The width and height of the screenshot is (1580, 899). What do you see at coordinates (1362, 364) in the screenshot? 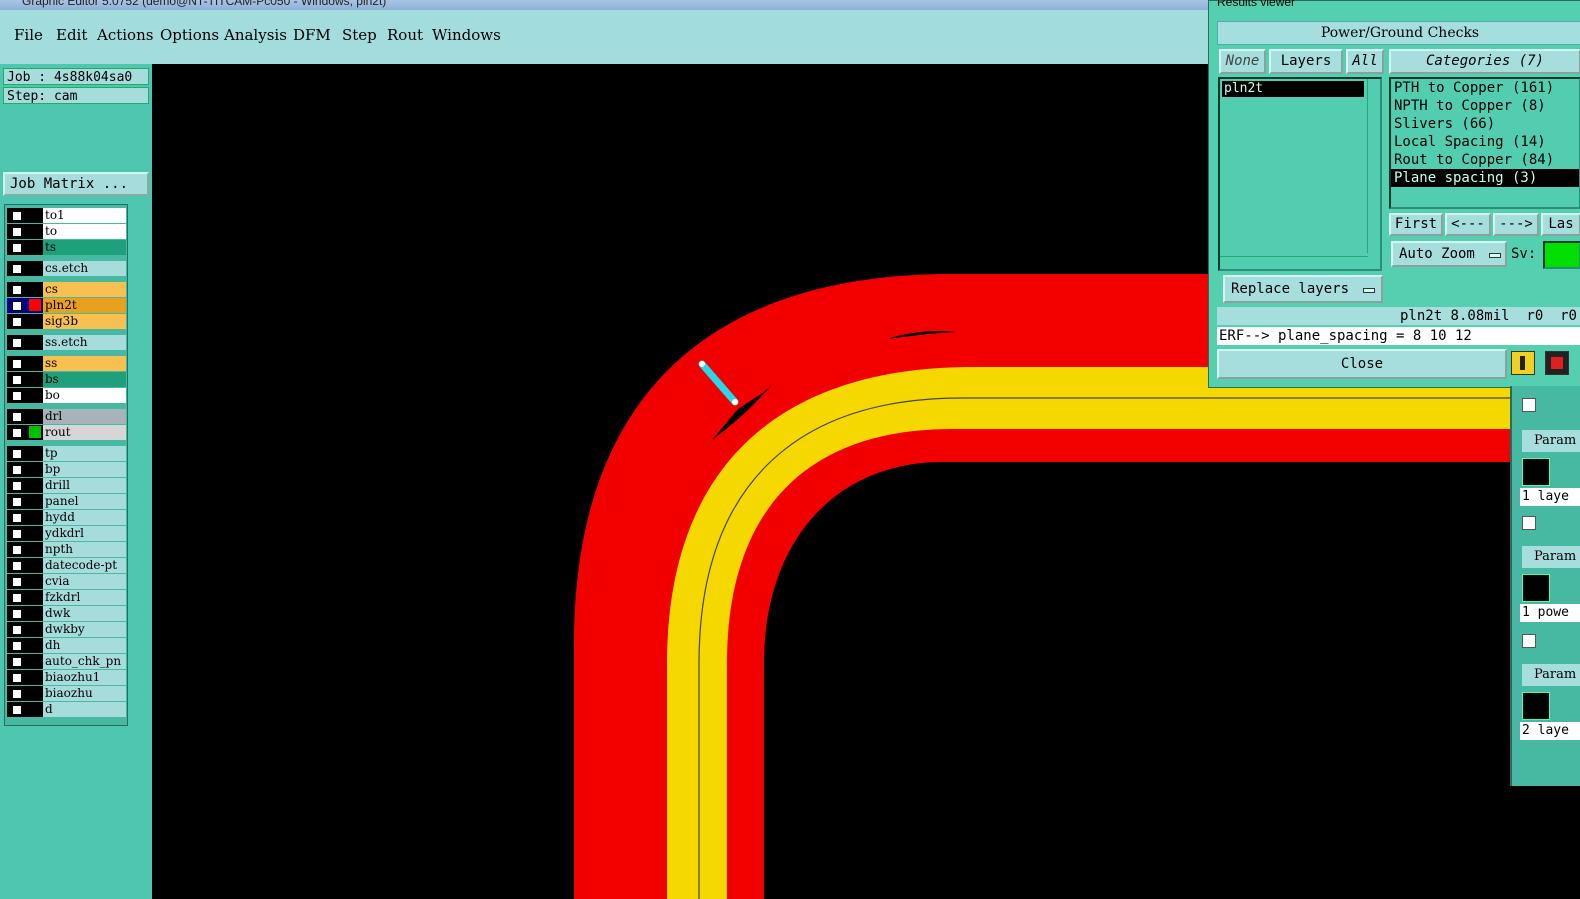
I see `close-button: Close` at bounding box center [1362, 364].